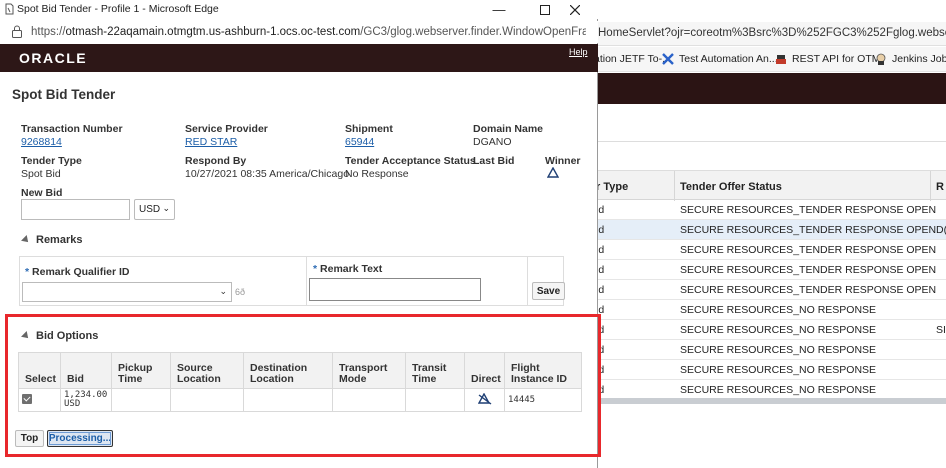 This screenshot has width=946, height=468. Describe the element at coordinates (545, 9) in the screenshot. I see `maximize-icon` at that location.